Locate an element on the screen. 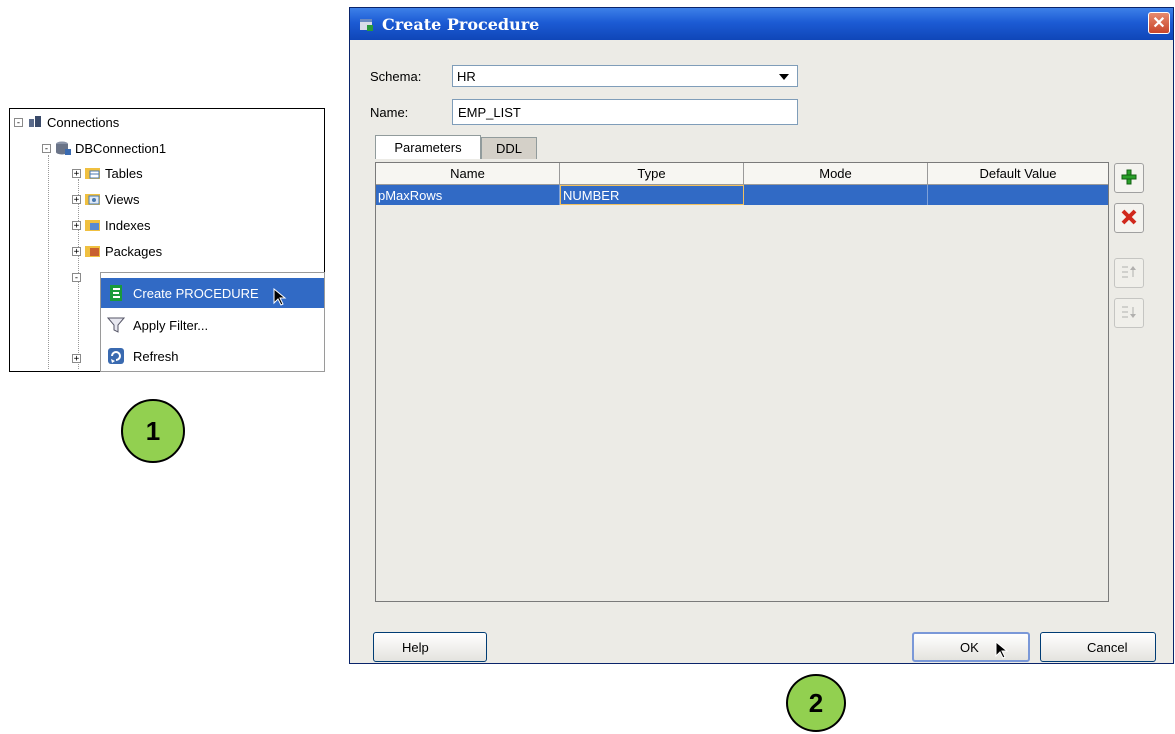  tree-node-indexes: + Indexes is located at coordinates (111, 225).